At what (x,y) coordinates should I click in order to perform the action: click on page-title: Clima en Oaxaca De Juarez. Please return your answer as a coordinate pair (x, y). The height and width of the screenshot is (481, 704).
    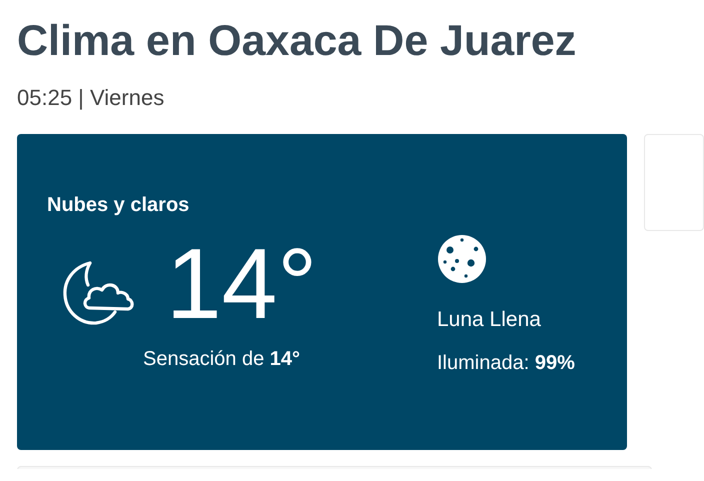
    Looking at the image, I should click on (297, 41).